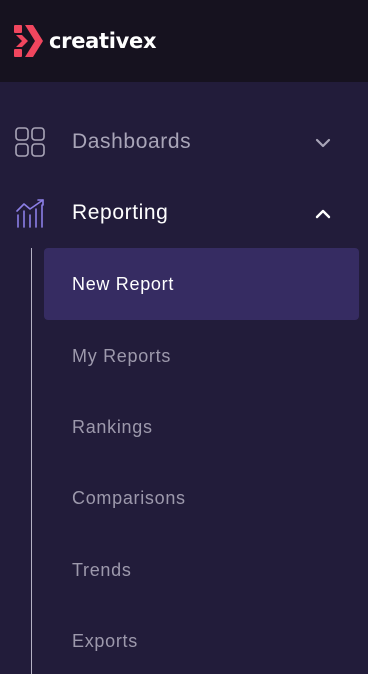  What do you see at coordinates (323, 214) in the screenshot?
I see `chevron-up-icon` at bounding box center [323, 214].